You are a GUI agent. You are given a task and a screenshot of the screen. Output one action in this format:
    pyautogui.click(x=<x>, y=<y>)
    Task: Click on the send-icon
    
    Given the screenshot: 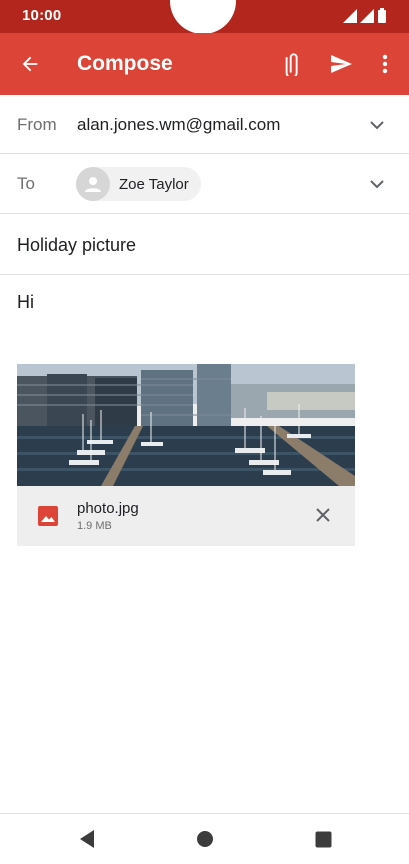 What is the action you would take?
    pyautogui.click(x=341, y=64)
    